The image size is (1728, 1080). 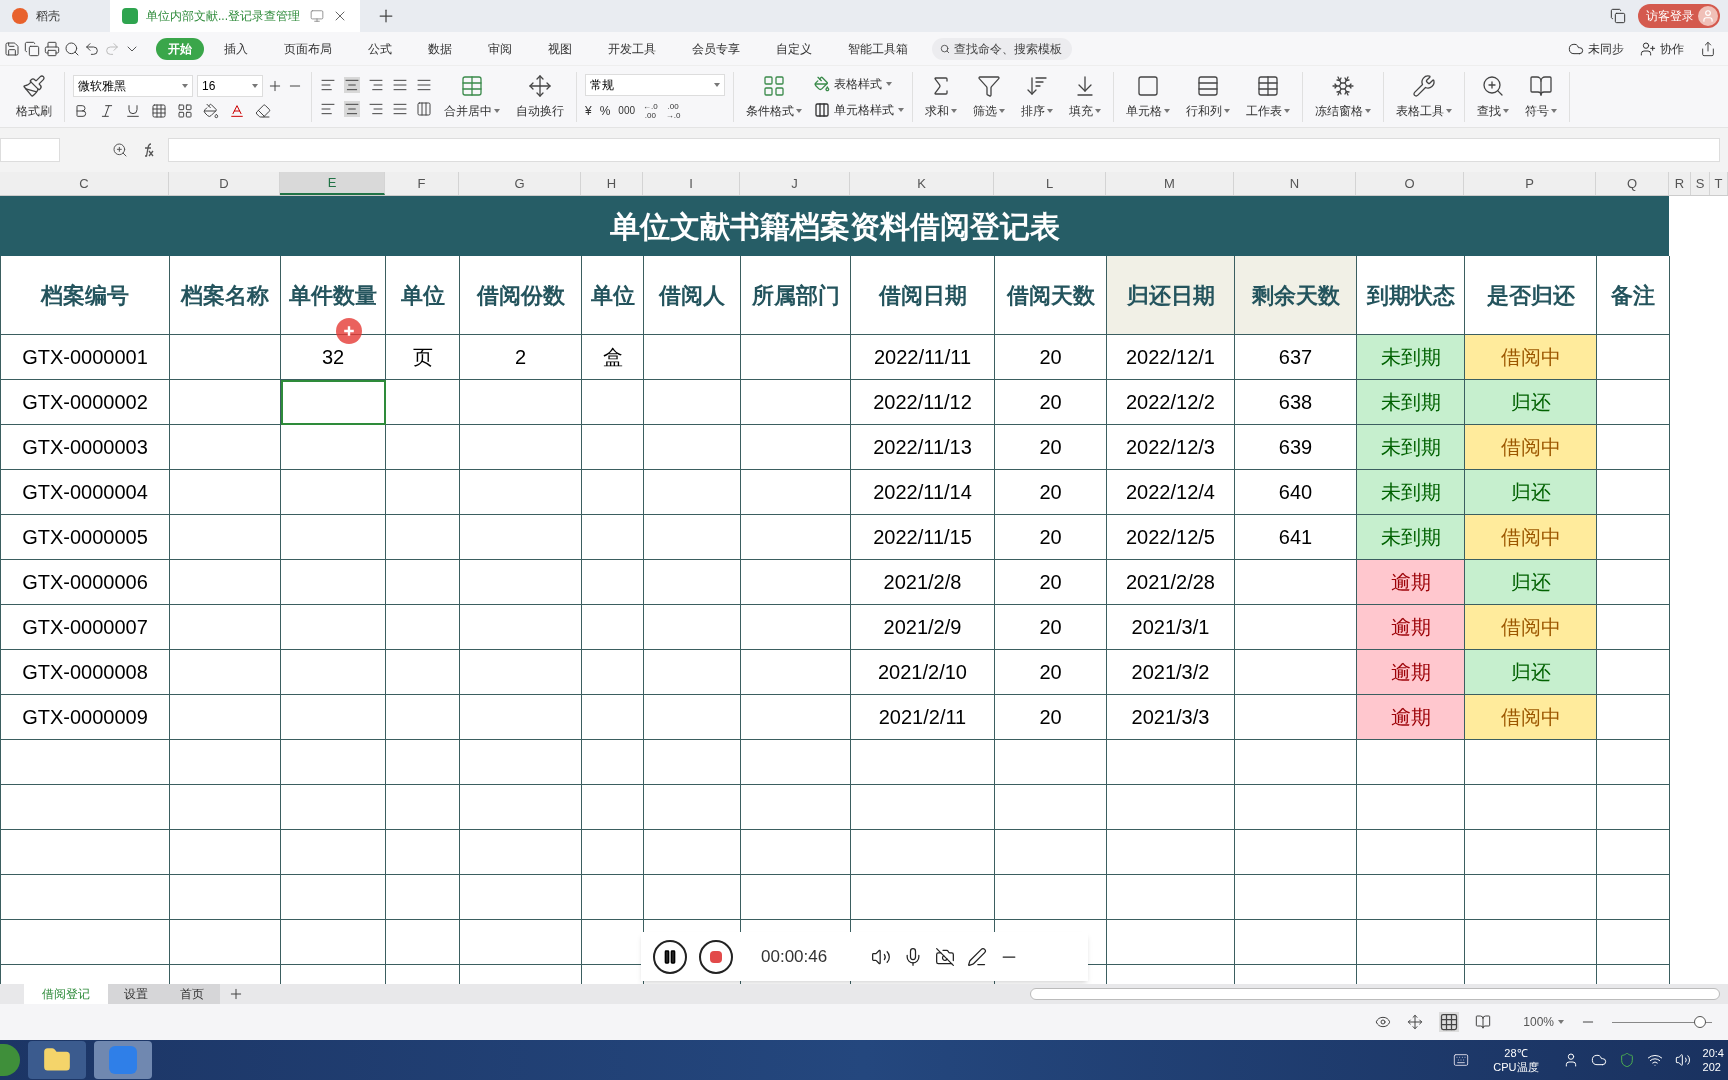 I want to click on percent-button: %, so click(x=605, y=110).